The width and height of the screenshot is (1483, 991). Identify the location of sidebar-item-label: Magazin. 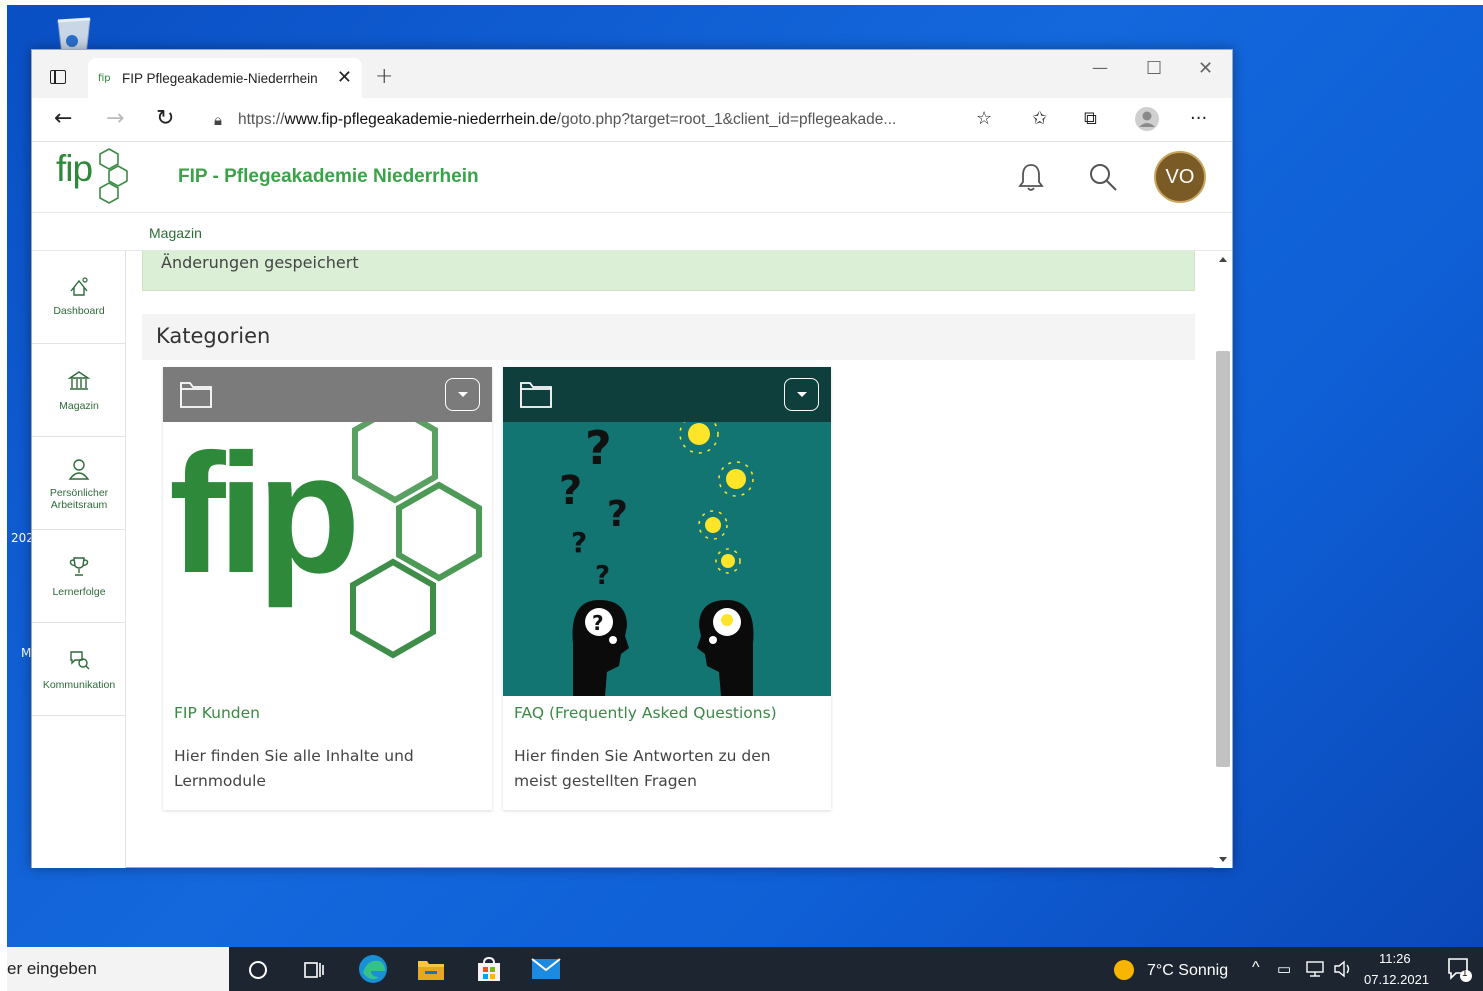
(79, 406).